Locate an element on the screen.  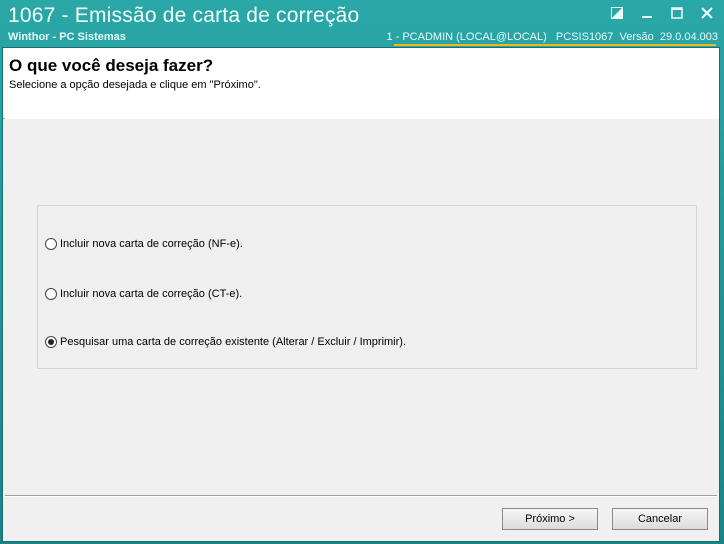
page-title: O que você deseja fazer? is located at coordinates (111, 65).